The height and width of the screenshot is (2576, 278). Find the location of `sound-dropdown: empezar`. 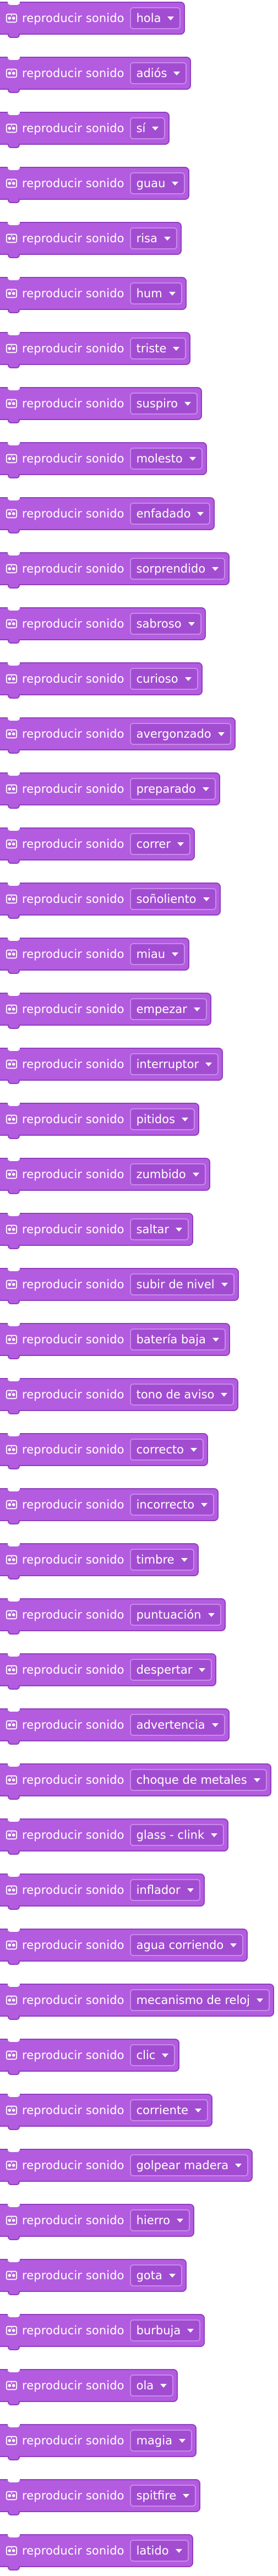

sound-dropdown: empezar is located at coordinates (168, 1009).